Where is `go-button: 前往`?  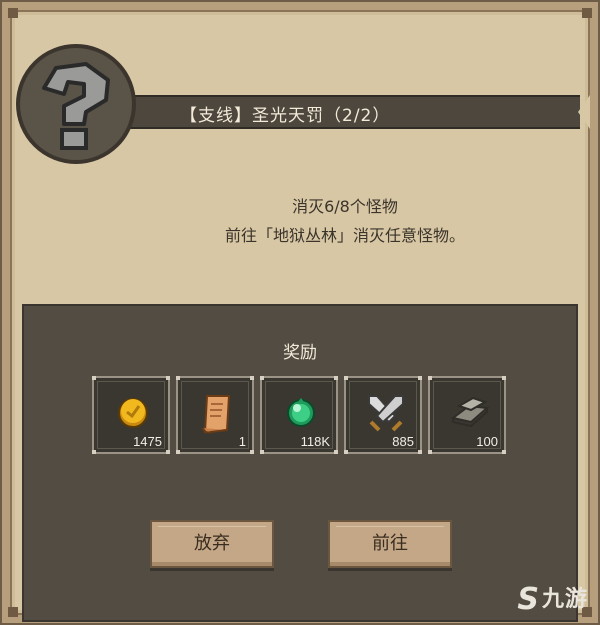 go-button: 前往 is located at coordinates (390, 544).